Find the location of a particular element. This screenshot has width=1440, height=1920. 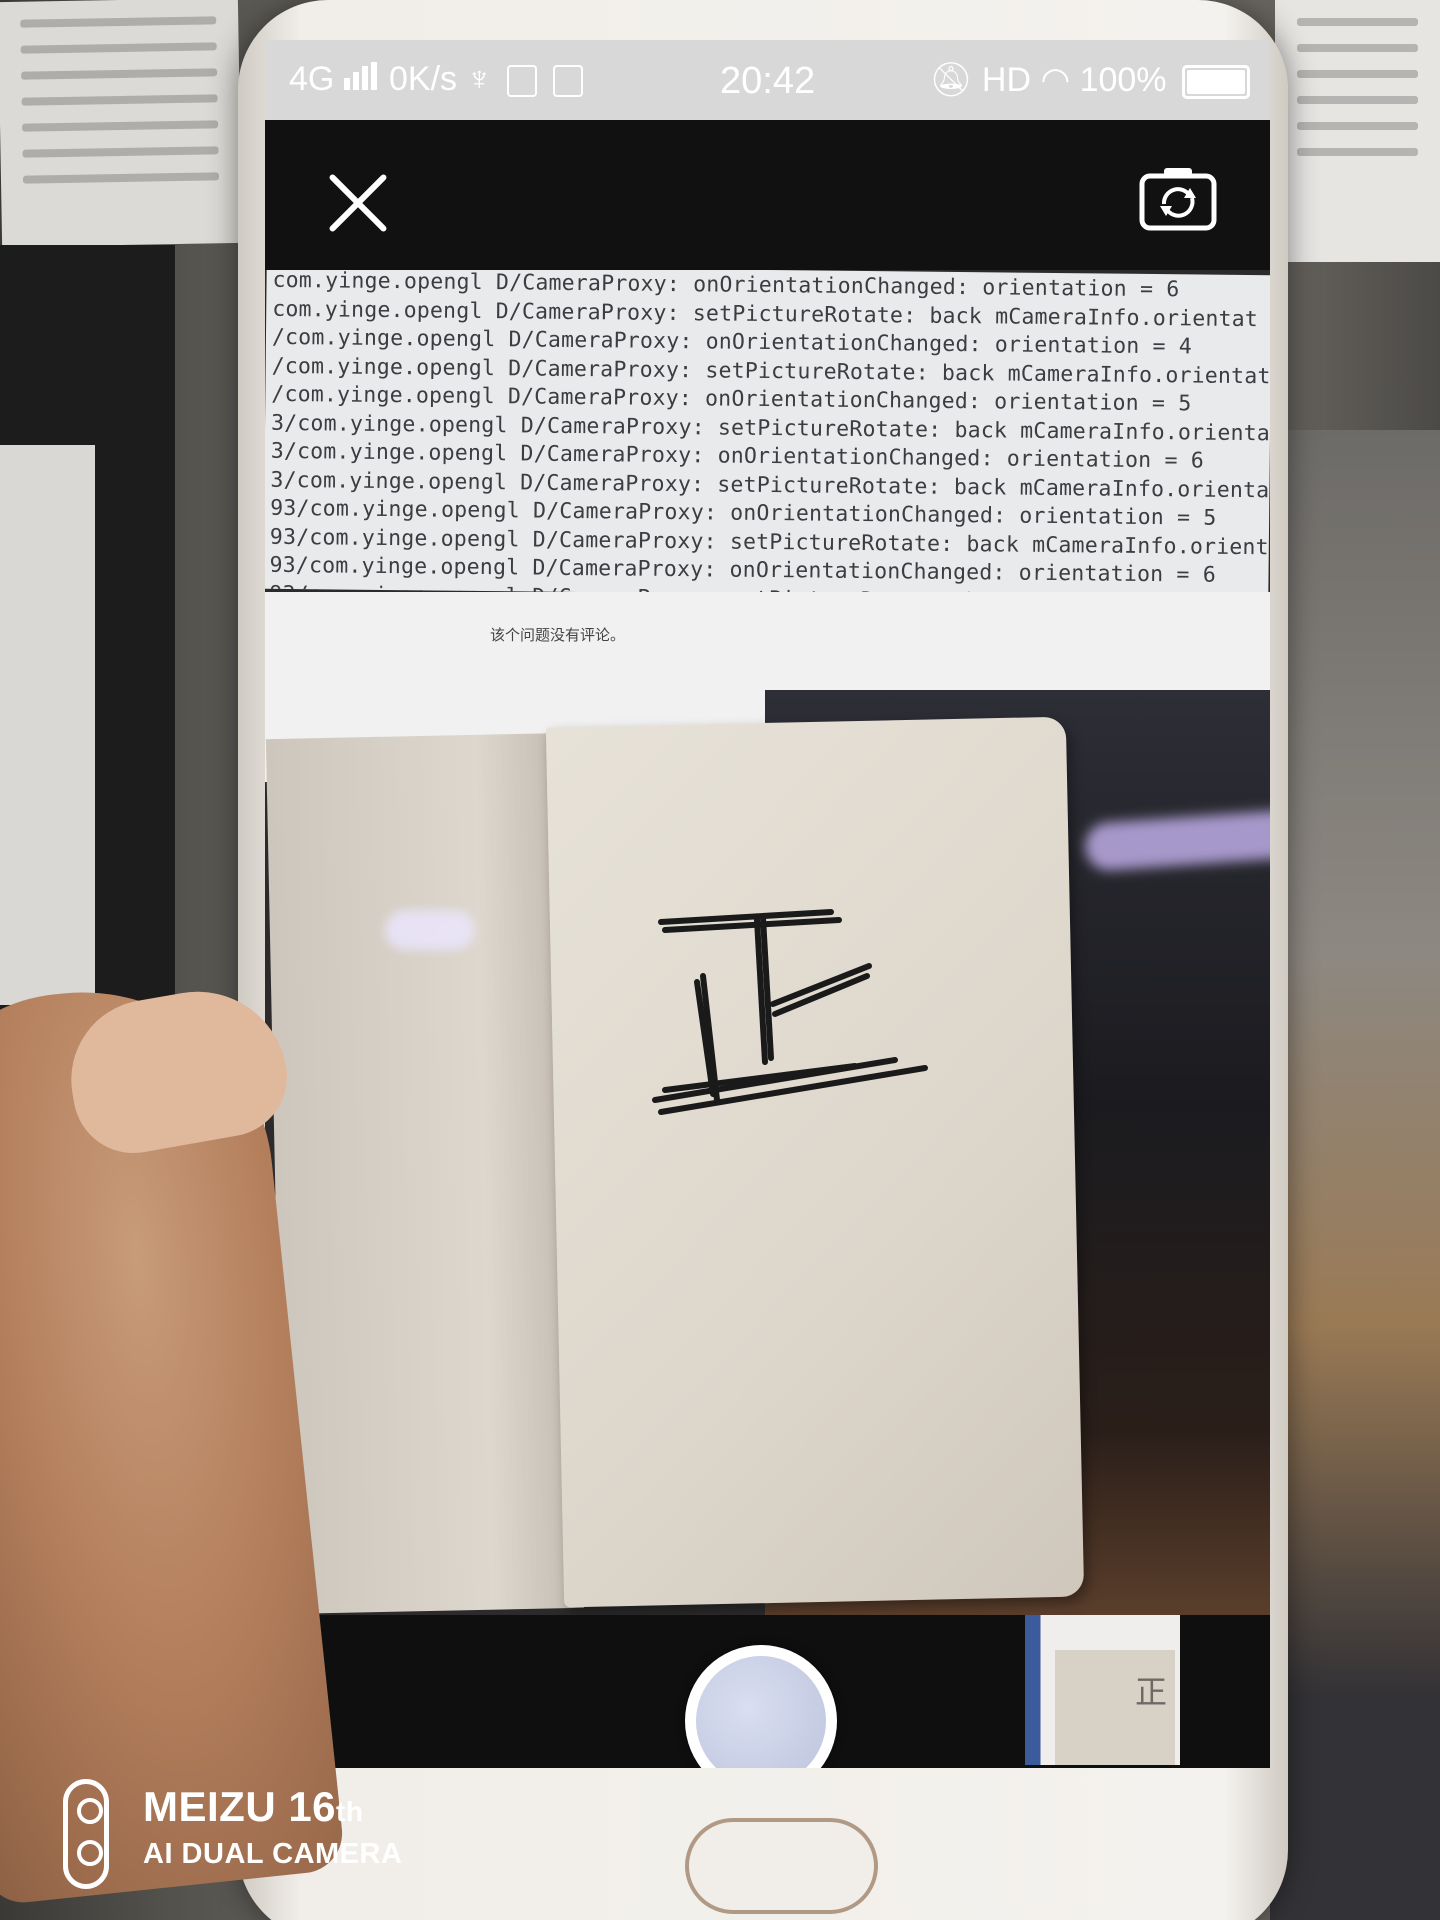

network-type: 4G is located at coordinates (312, 79).